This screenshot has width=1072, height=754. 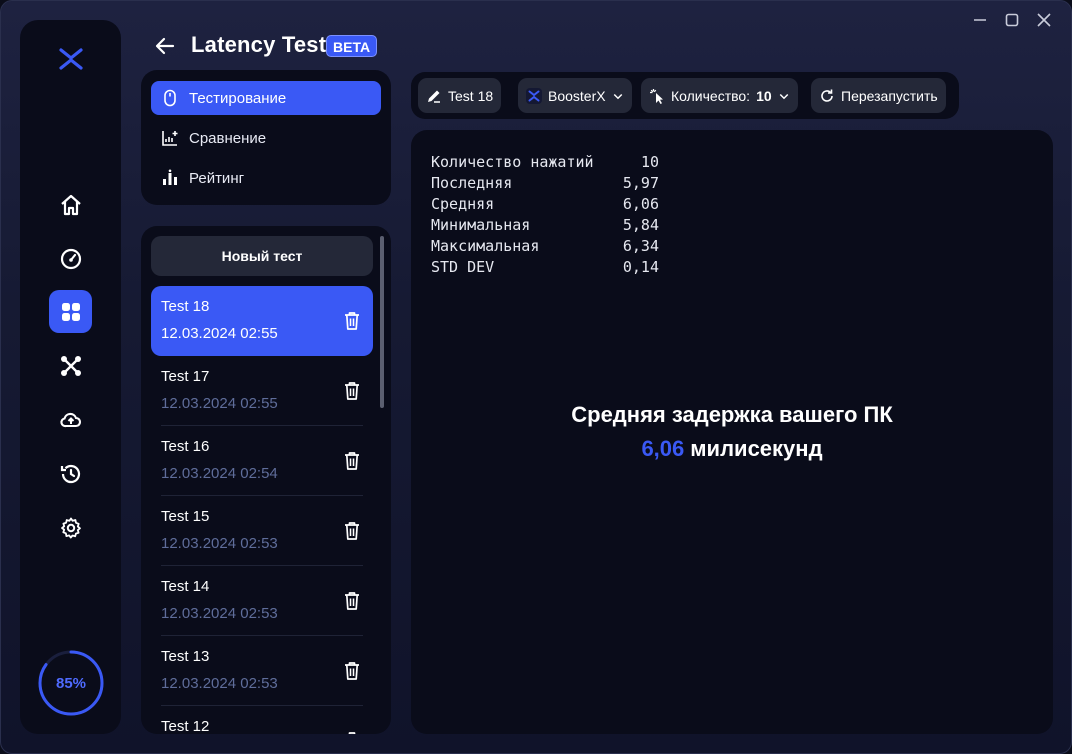 I want to click on rail-settings-button, so click(x=70, y=527).